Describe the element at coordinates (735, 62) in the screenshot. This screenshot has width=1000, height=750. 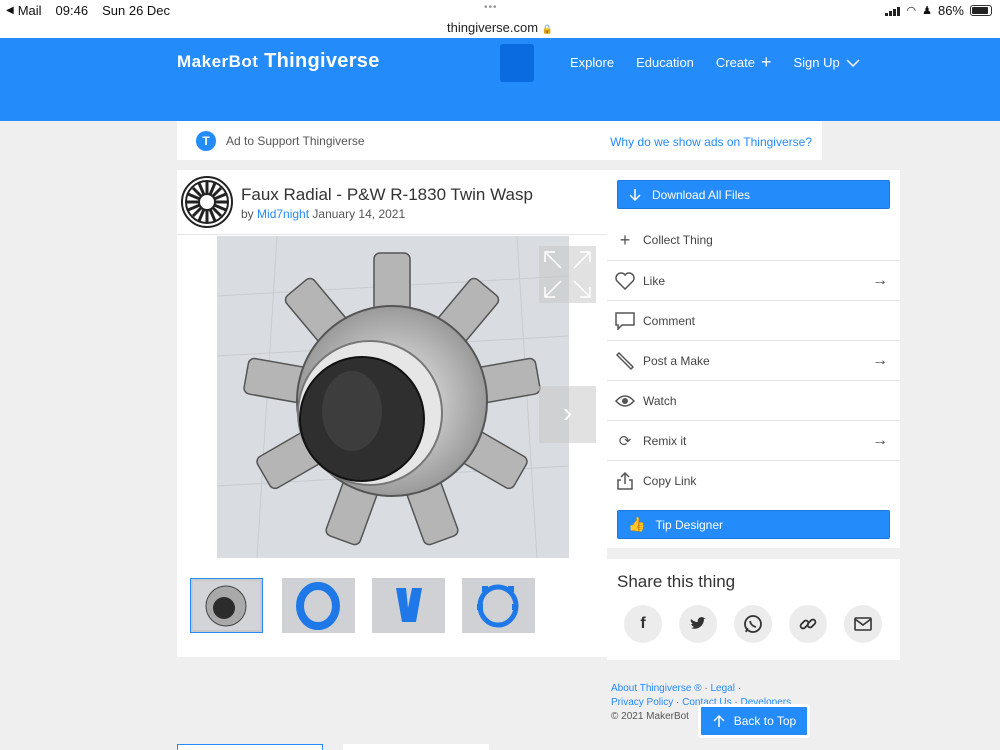
I see `nav-create-label: Create` at that location.